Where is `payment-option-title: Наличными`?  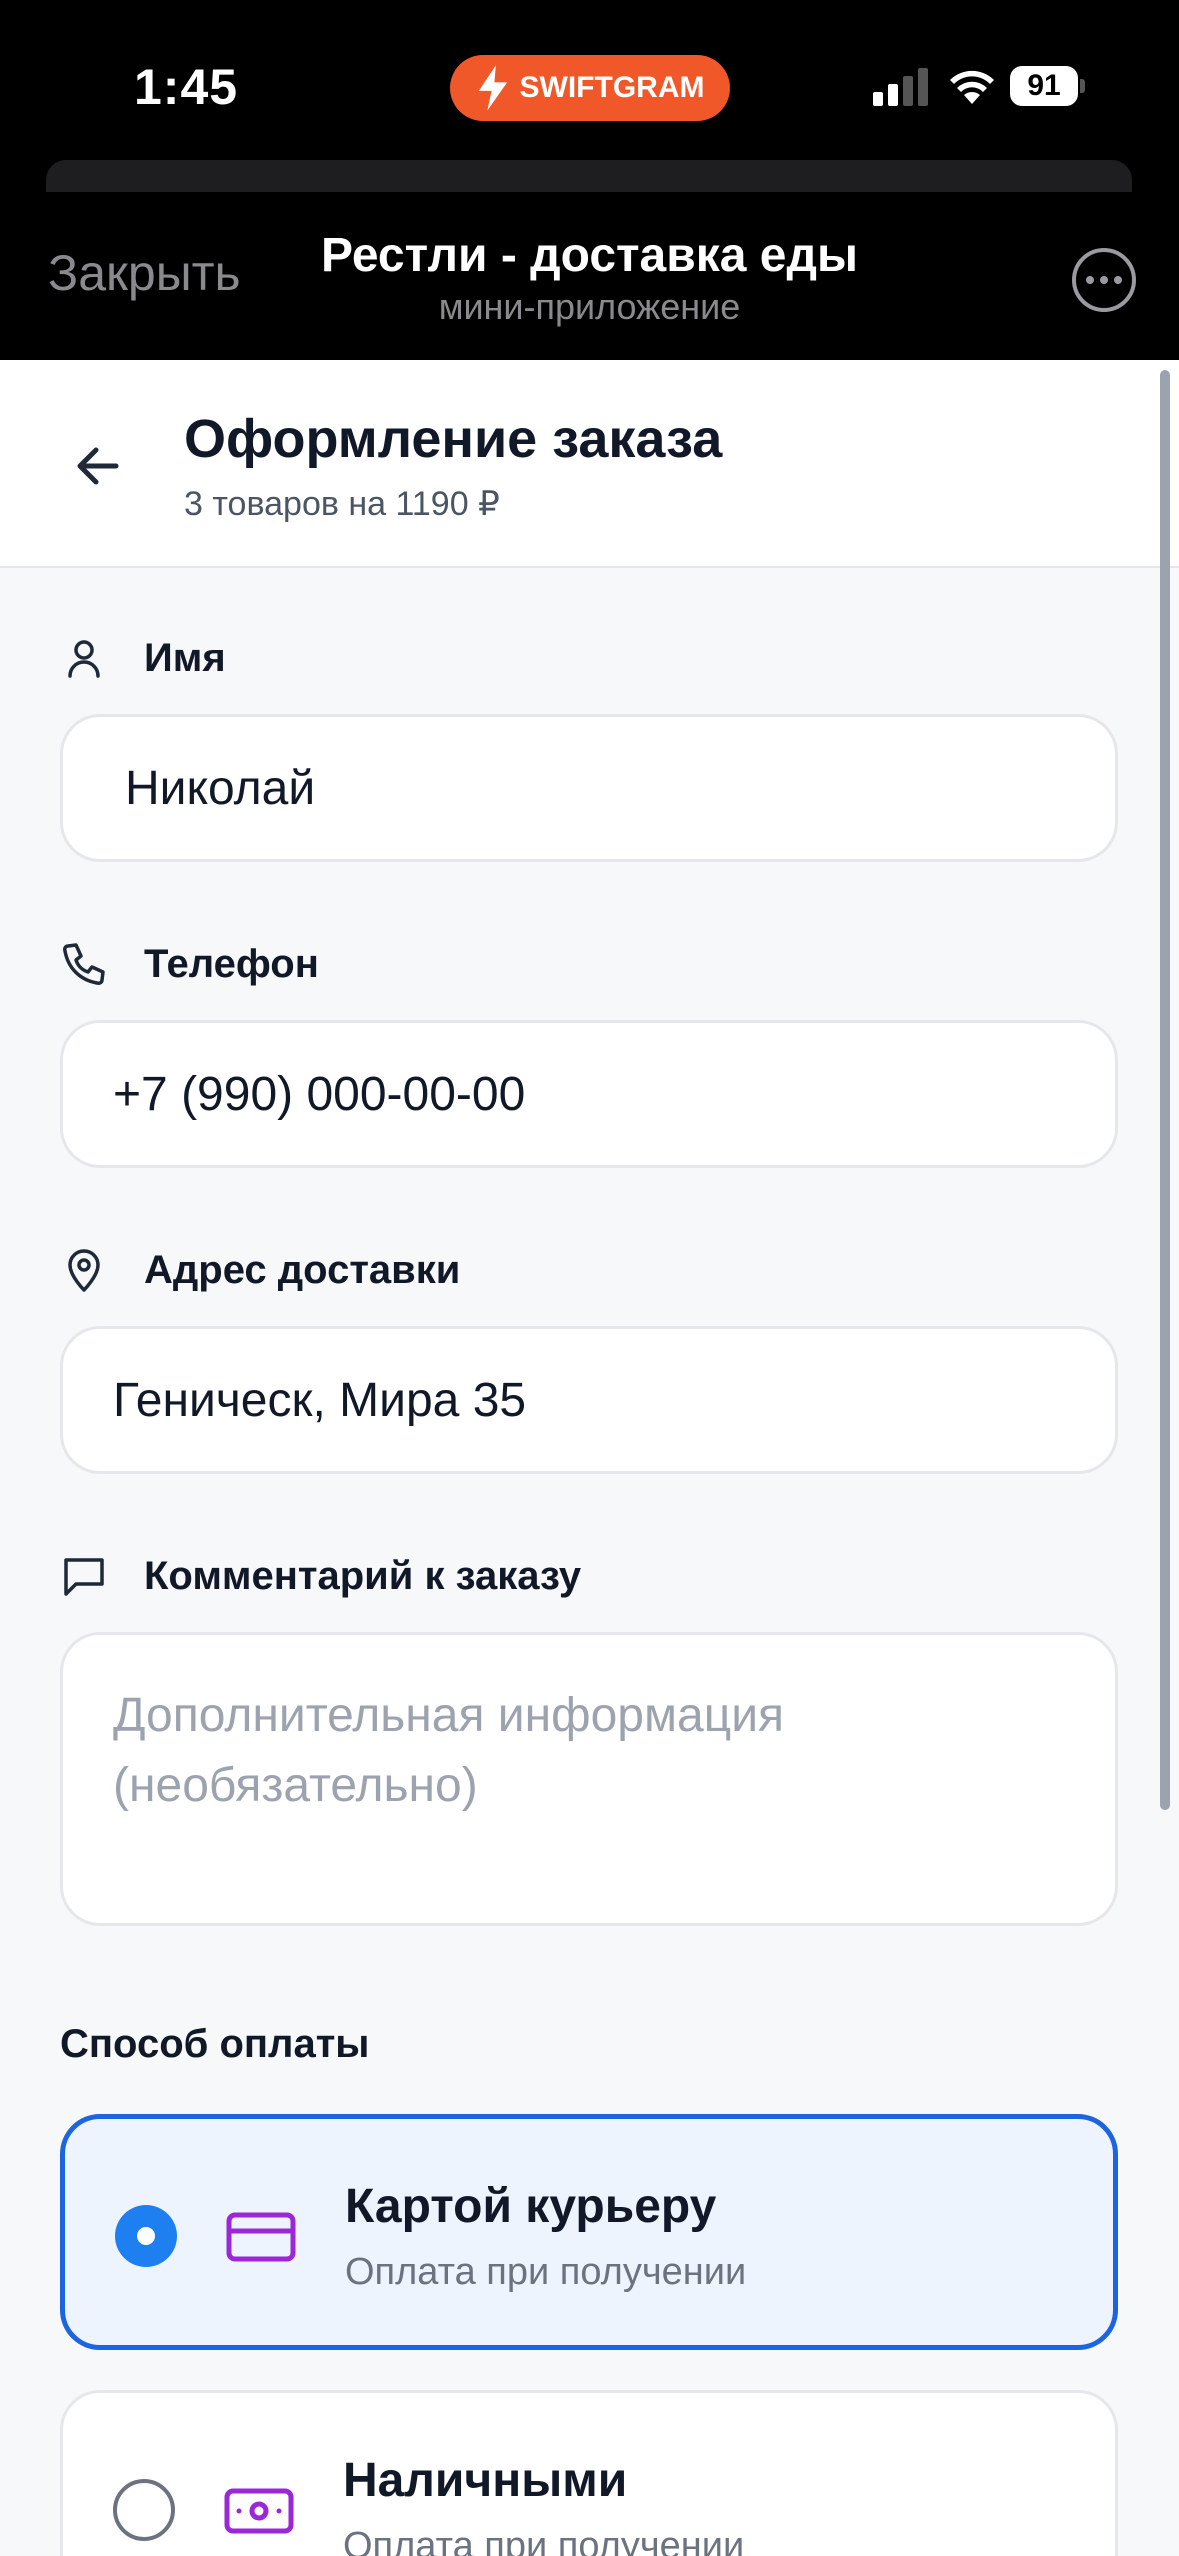
payment-option-title: Наличными is located at coordinates (485, 2480).